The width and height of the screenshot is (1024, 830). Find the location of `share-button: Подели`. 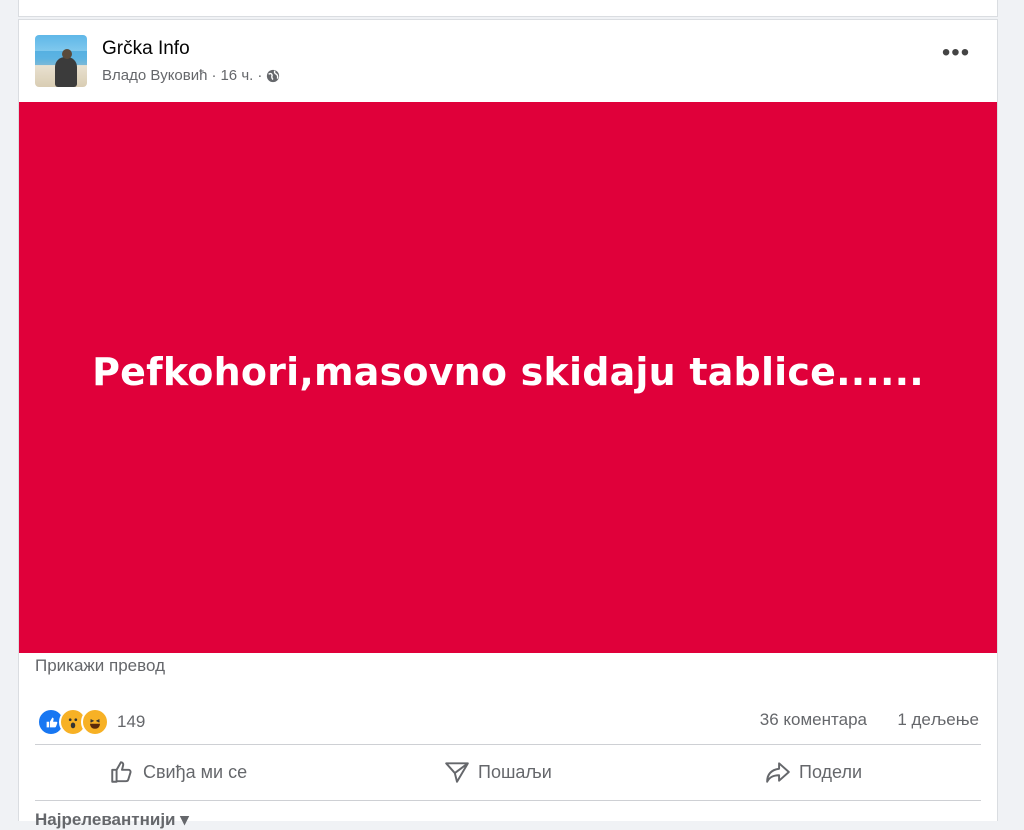

share-button: Подели is located at coordinates (813, 772).